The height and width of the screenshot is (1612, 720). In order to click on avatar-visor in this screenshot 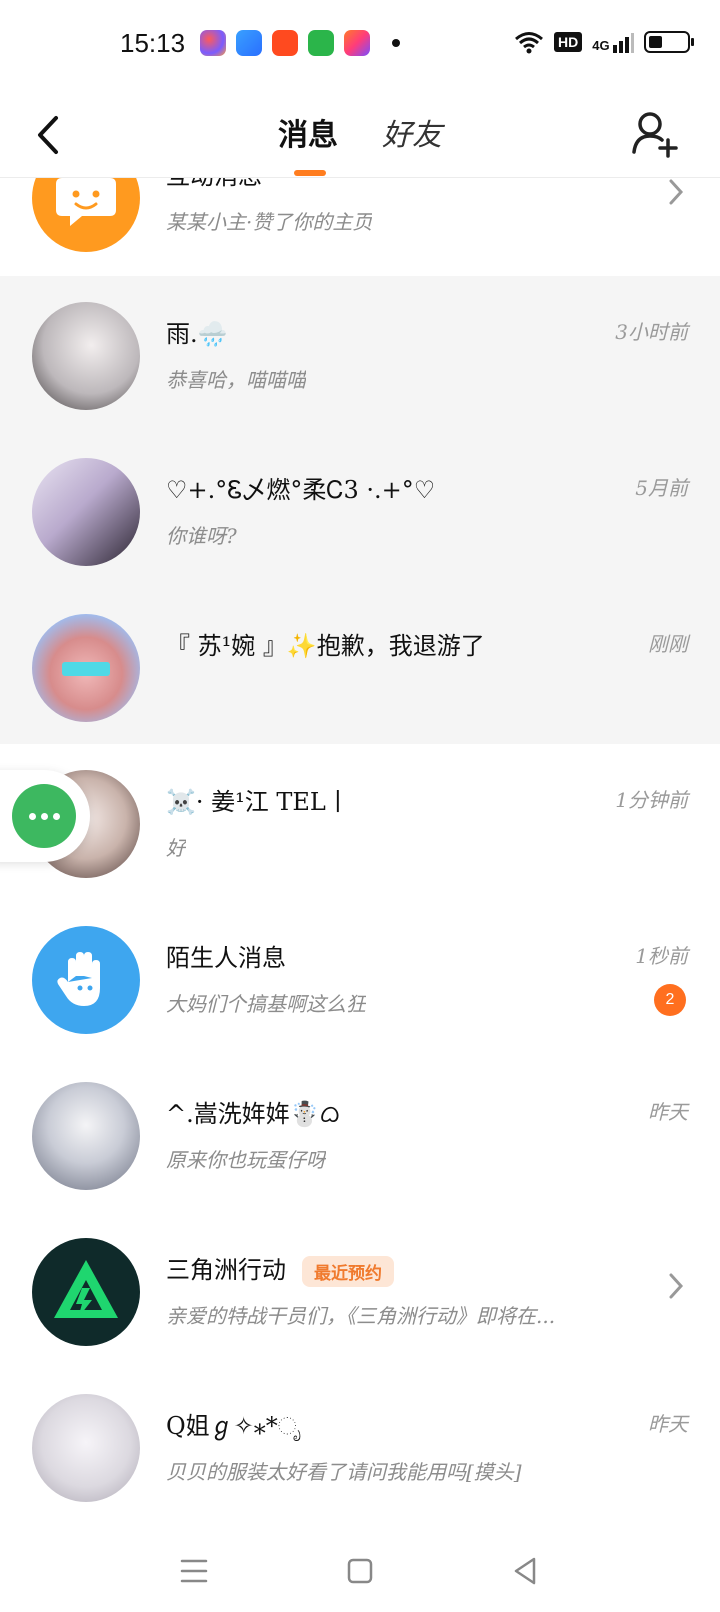, I will do `click(86, 669)`.